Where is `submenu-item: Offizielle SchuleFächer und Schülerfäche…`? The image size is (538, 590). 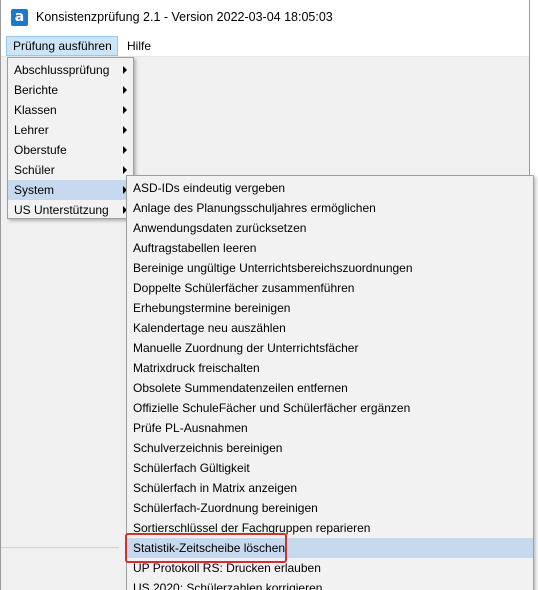 submenu-item: Offizielle SchuleFächer und Schülerfäche… is located at coordinates (330, 408).